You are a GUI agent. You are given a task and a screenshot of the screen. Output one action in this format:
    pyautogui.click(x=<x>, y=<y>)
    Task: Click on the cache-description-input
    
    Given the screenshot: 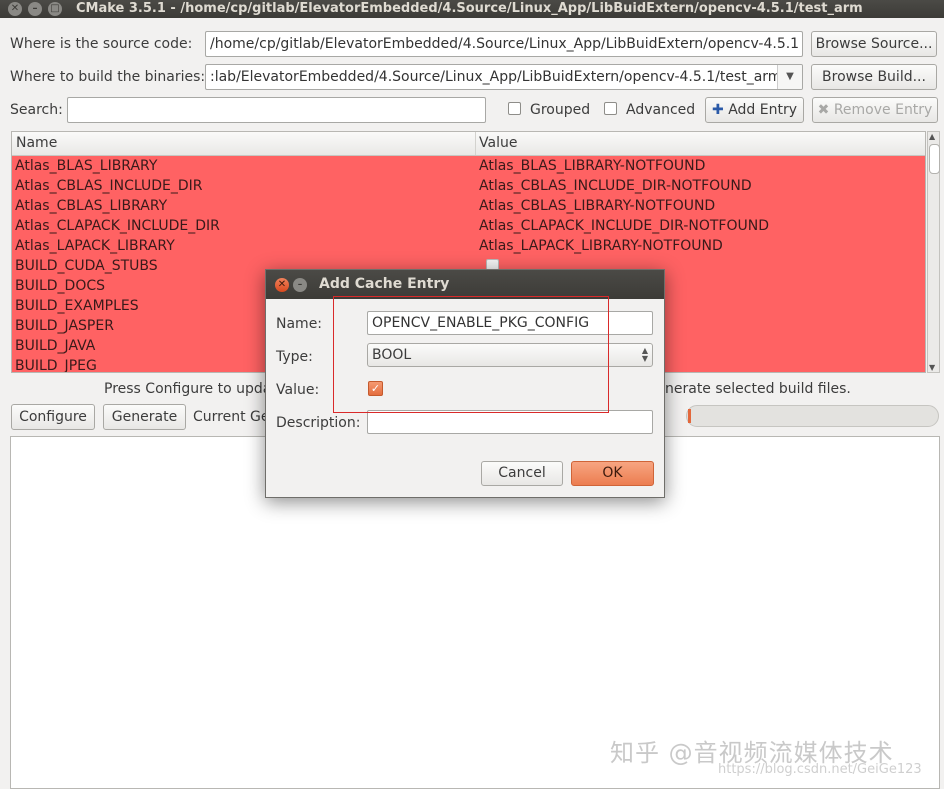 What is the action you would take?
    pyautogui.click(x=510, y=422)
    